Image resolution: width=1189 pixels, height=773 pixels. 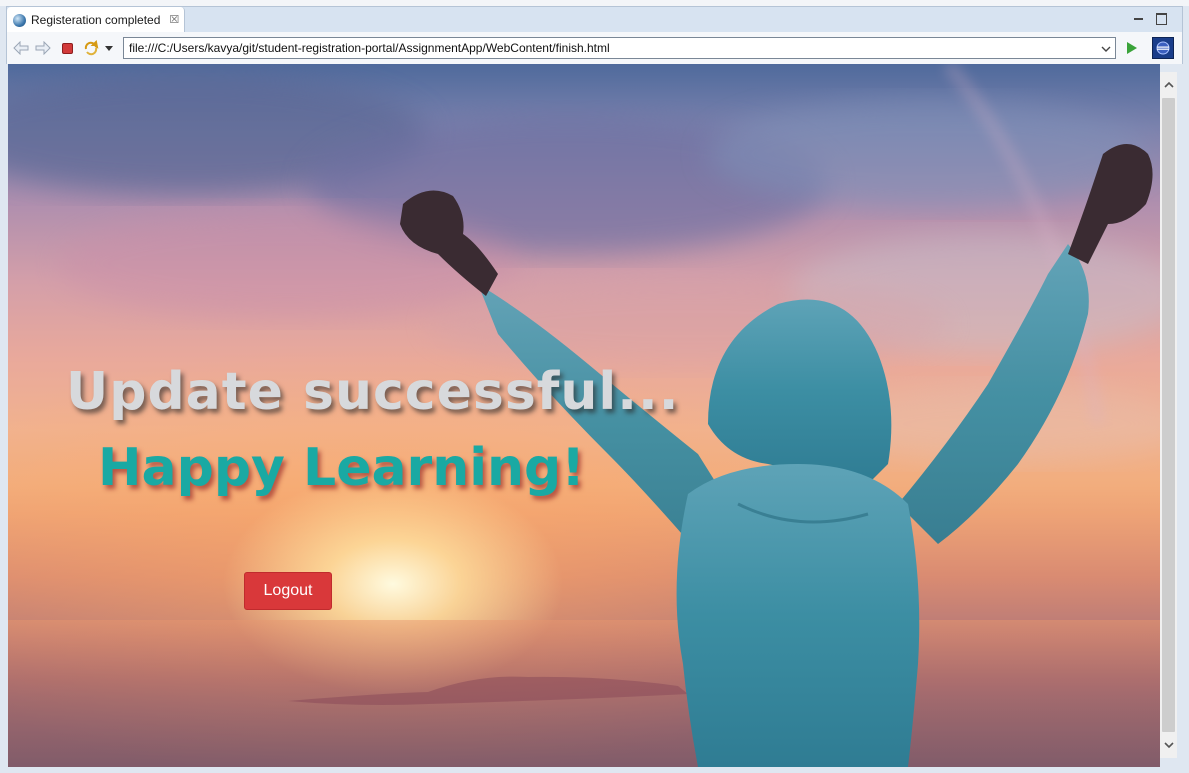 What do you see at coordinates (288, 591) in the screenshot?
I see `logout-button: Logout` at bounding box center [288, 591].